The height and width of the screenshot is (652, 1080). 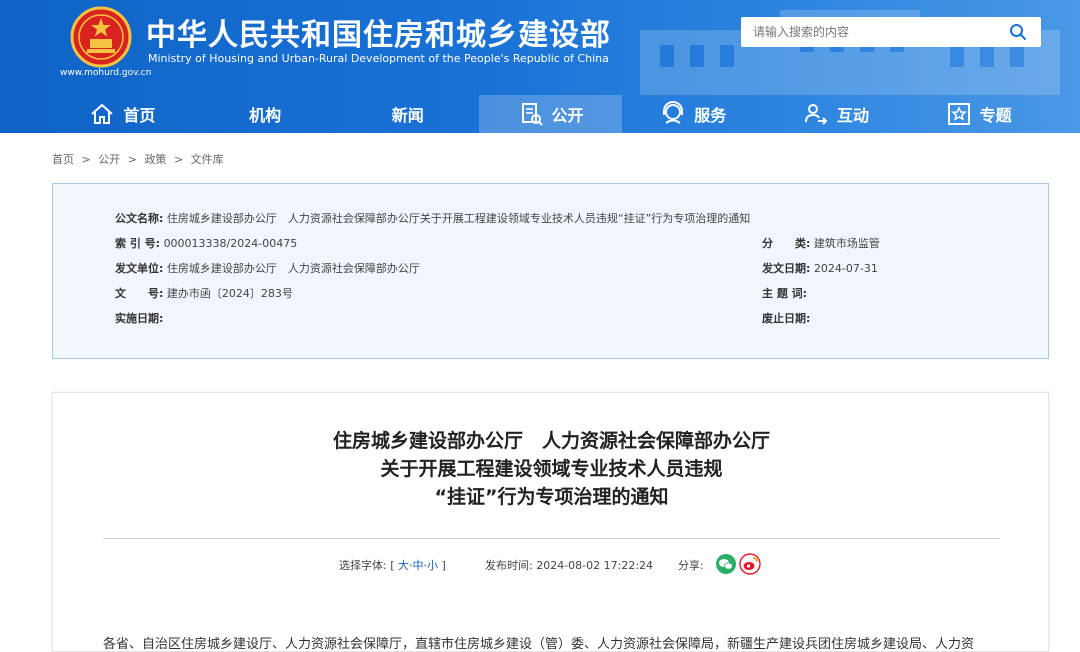 What do you see at coordinates (958, 114) in the screenshot?
I see `star-icon` at bounding box center [958, 114].